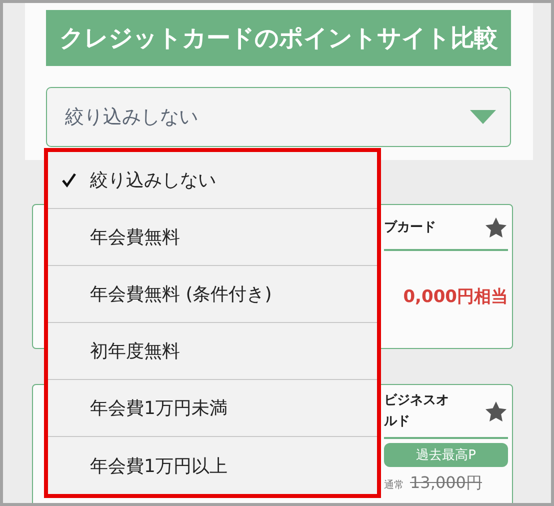 The width and height of the screenshot is (554, 506). What do you see at coordinates (278, 38) in the screenshot?
I see `page-title: クレジットカードのポイントサイト比較` at bounding box center [278, 38].